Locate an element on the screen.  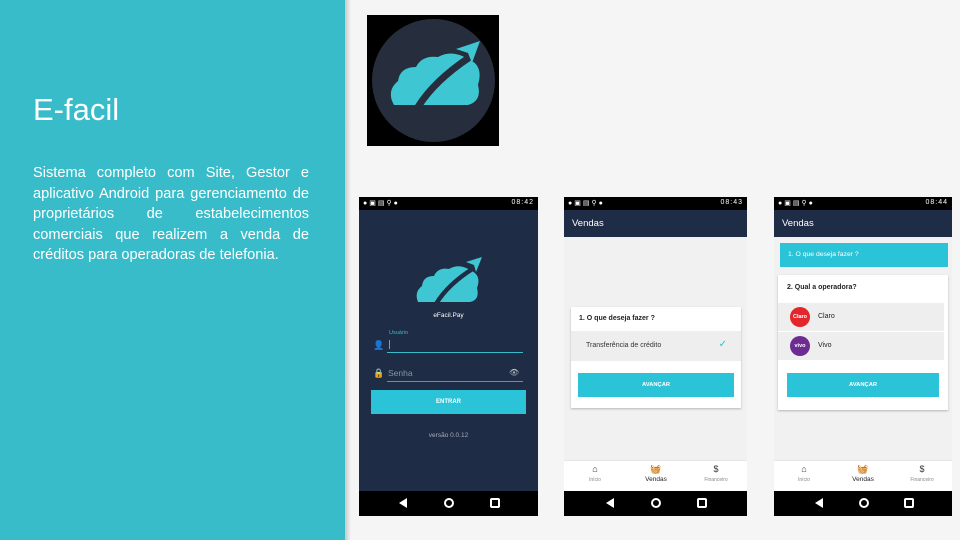
username-field is located at coordinates (455, 352).